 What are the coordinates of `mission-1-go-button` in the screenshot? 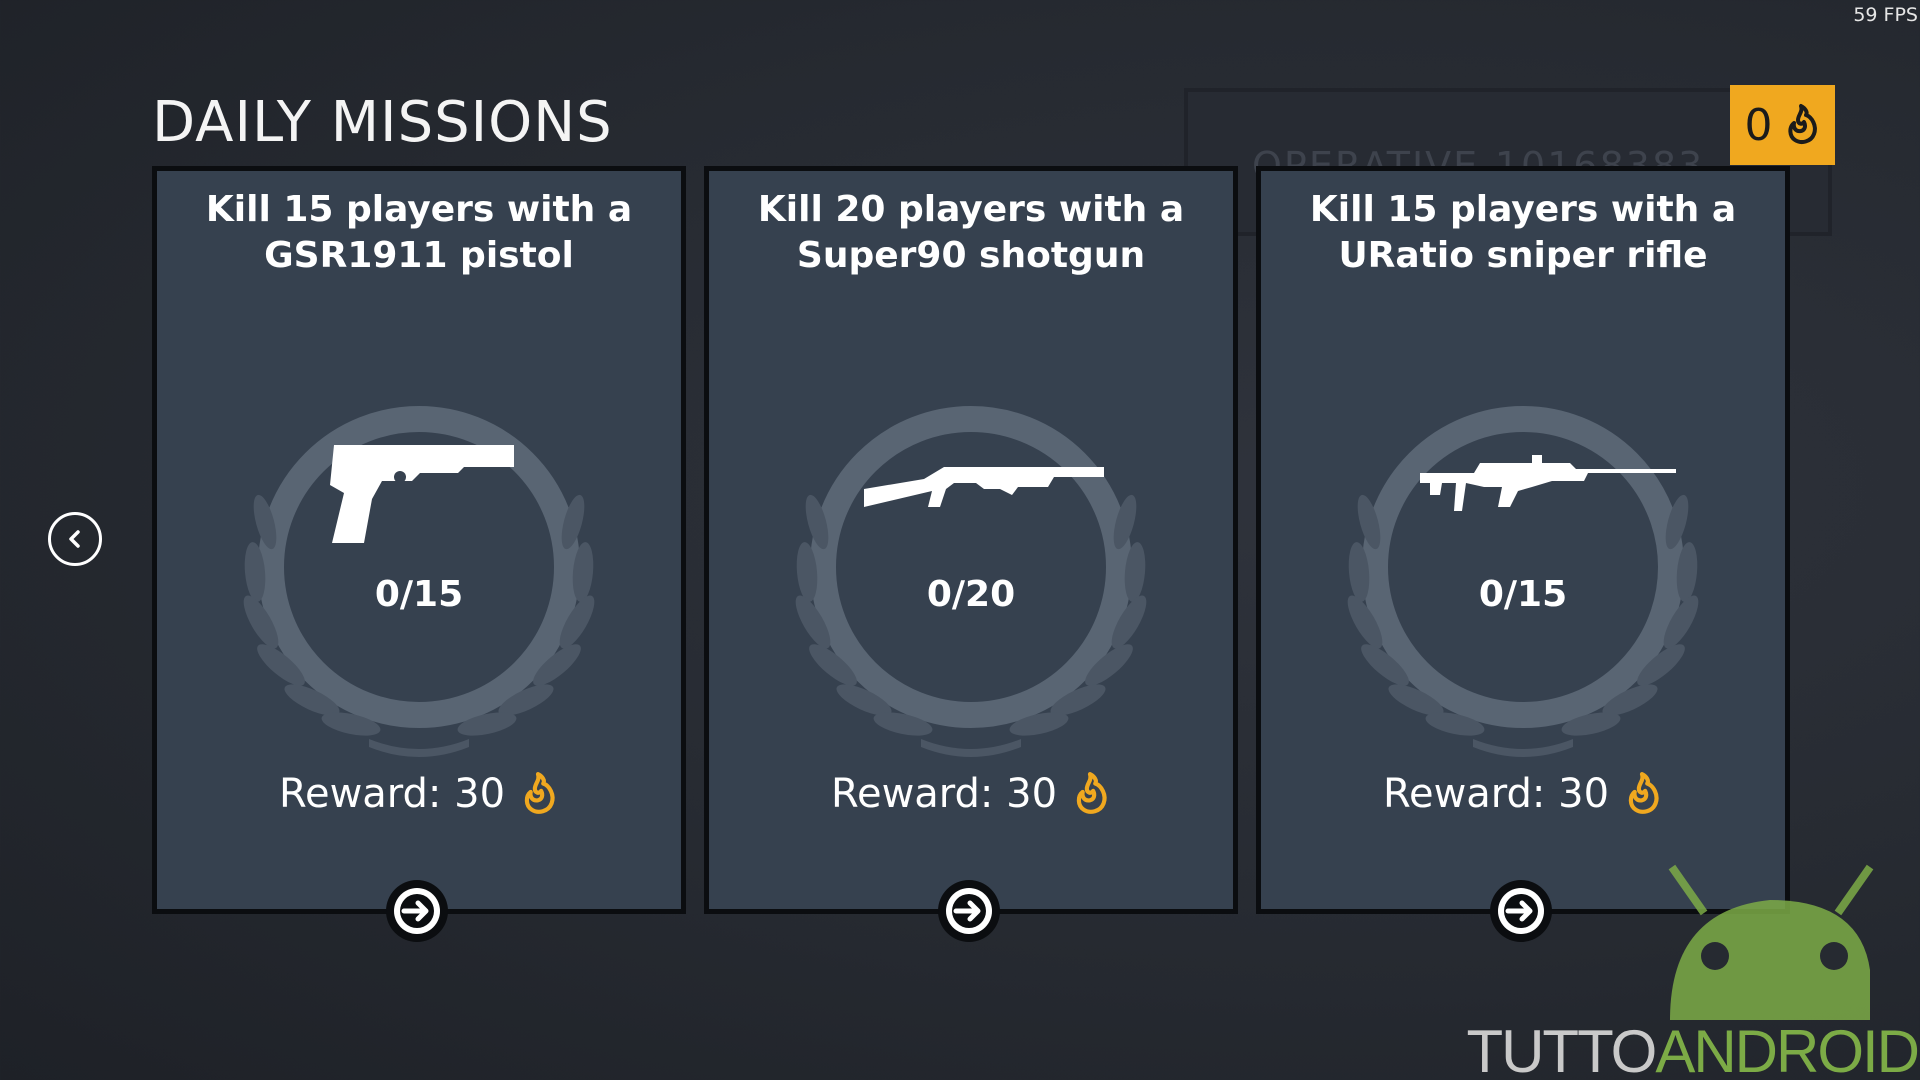 It's located at (417, 911).